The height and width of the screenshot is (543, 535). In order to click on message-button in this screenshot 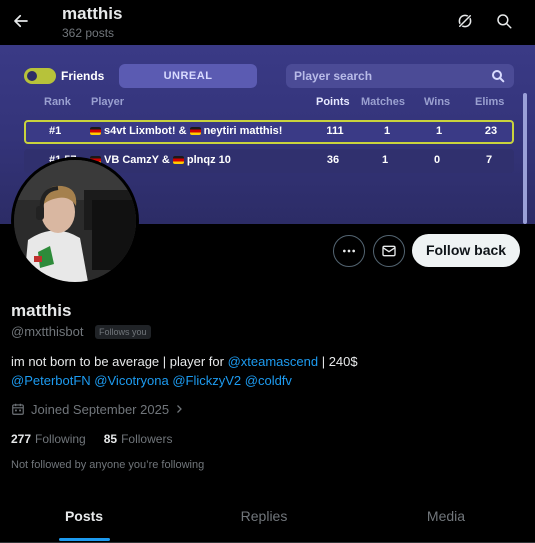, I will do `click(389, 251)`.